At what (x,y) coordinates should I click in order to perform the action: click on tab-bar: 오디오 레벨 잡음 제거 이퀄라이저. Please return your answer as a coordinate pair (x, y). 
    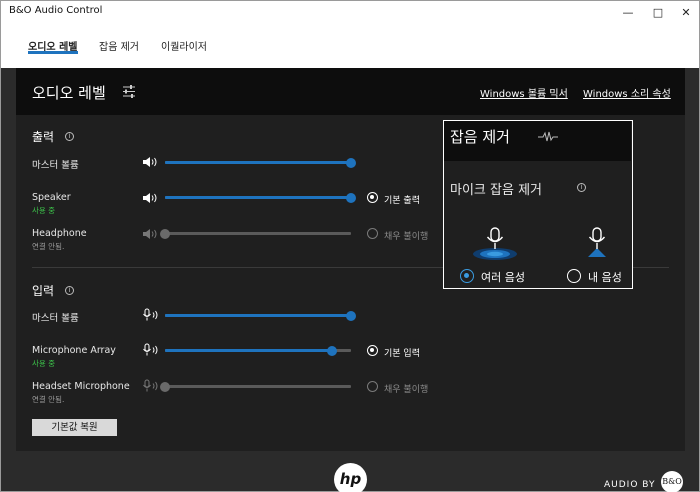
    Looking at the image, I should click on (350, 45).